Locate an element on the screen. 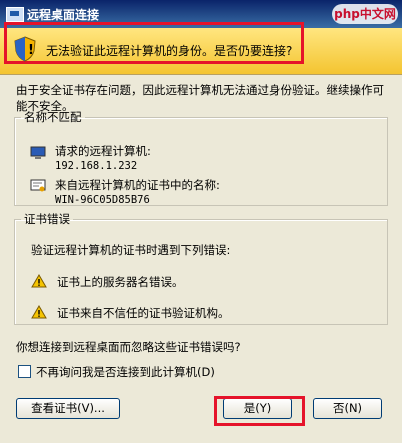 This screenshot has width=402, height=443. window-title: 远程桌面连接 is located at coordinates (63, 15).